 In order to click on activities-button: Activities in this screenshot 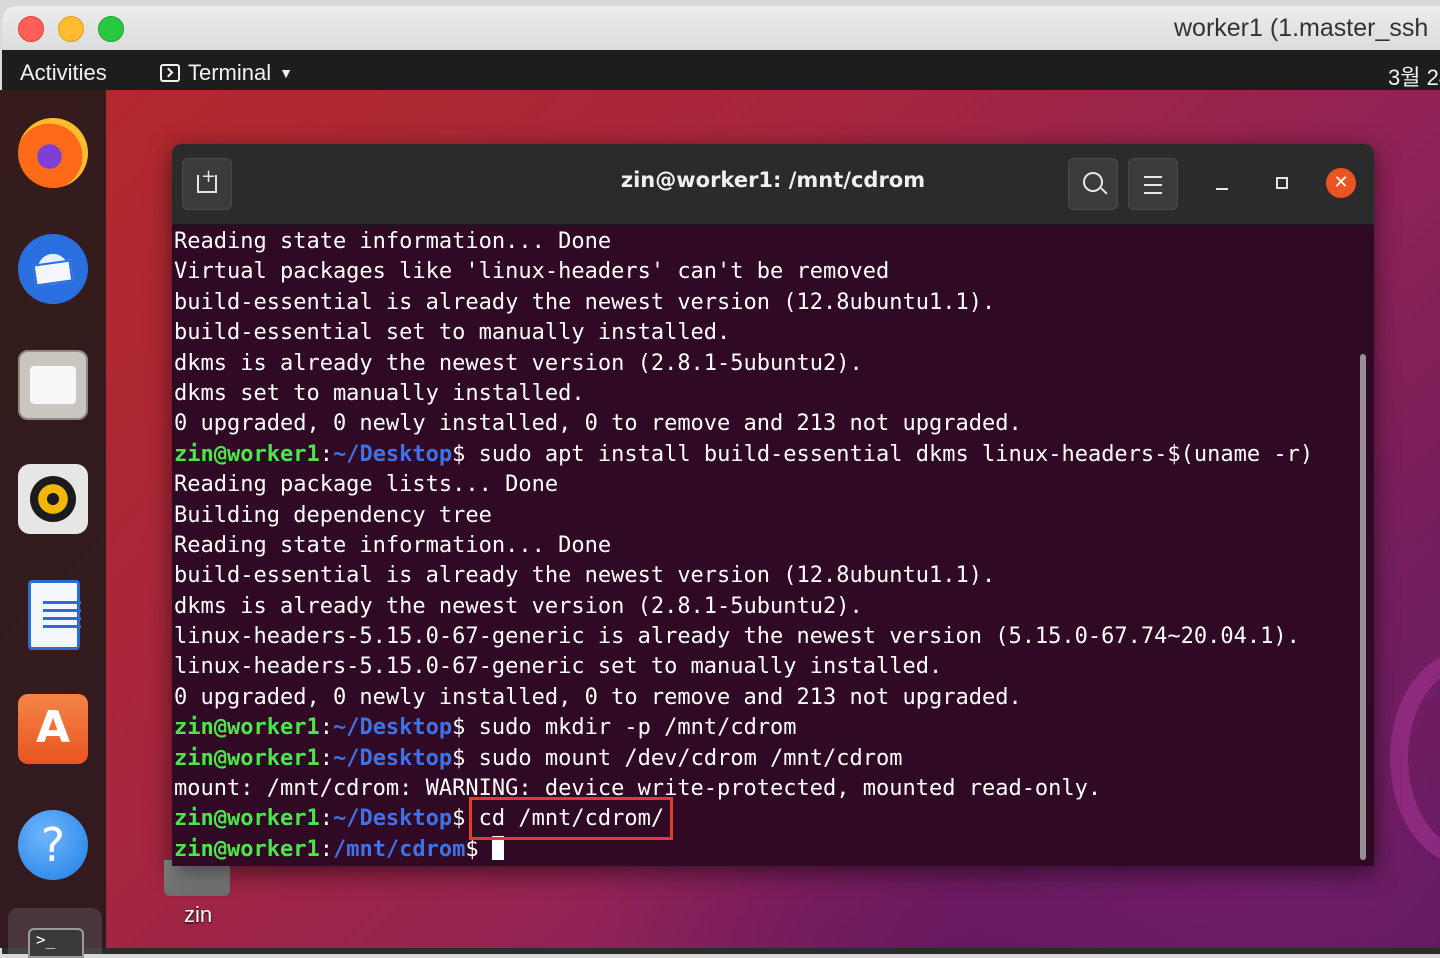, I will do `click(63, 73)`.